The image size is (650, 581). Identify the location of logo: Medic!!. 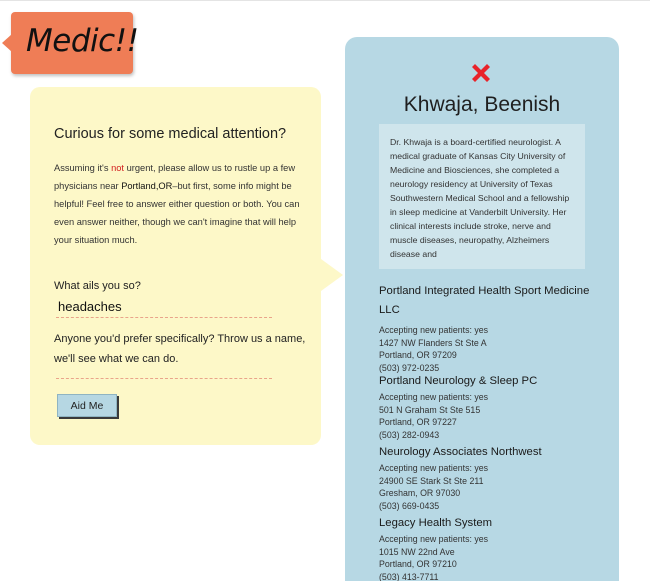
(70, 43).